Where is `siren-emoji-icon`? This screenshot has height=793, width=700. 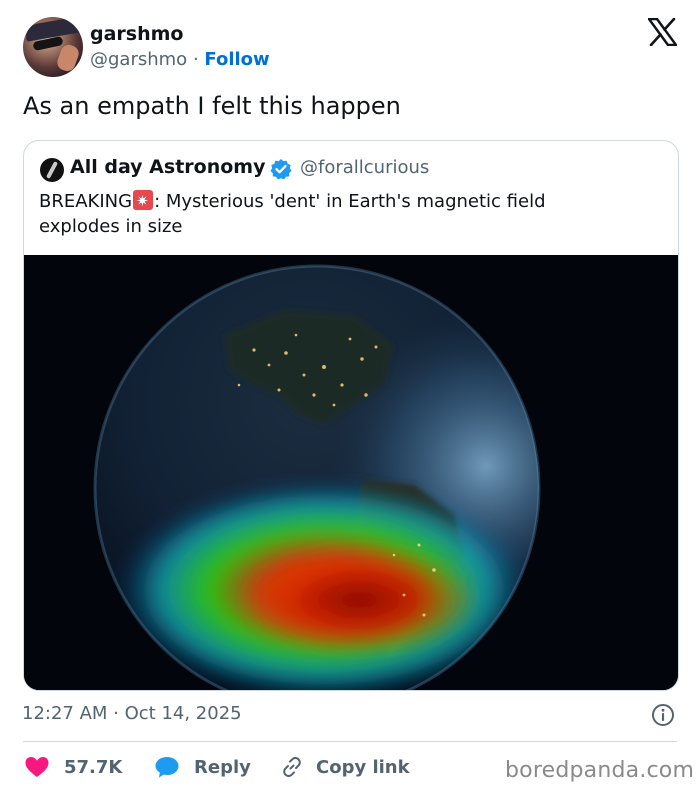 siren-emoji-icon is located at coordinates (143, 201).